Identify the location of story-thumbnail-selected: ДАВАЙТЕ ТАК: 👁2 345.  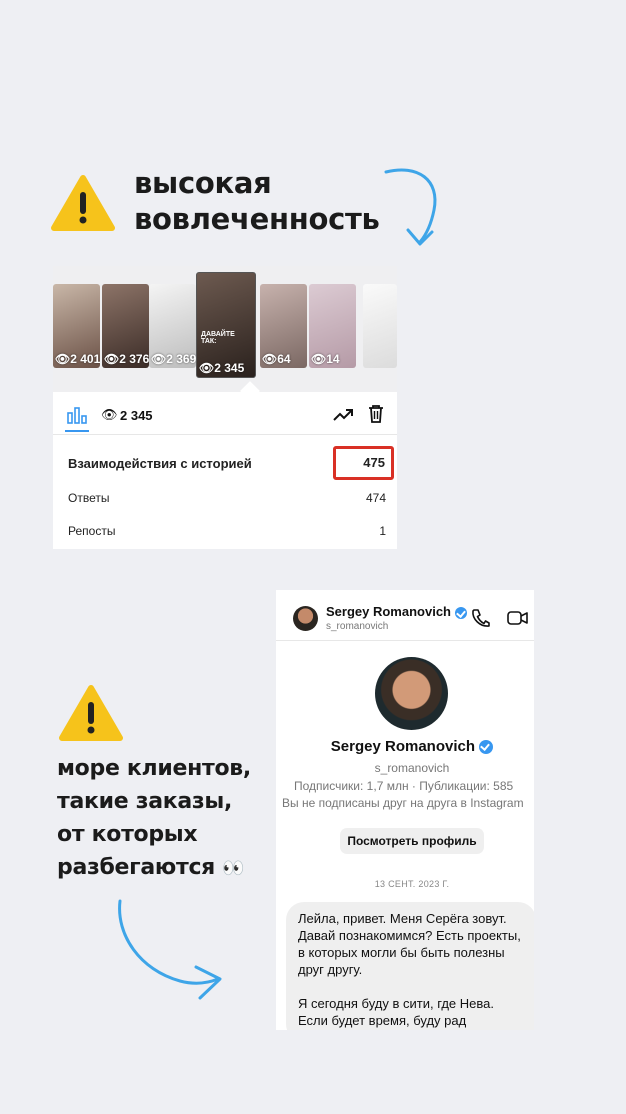
(226, 325).